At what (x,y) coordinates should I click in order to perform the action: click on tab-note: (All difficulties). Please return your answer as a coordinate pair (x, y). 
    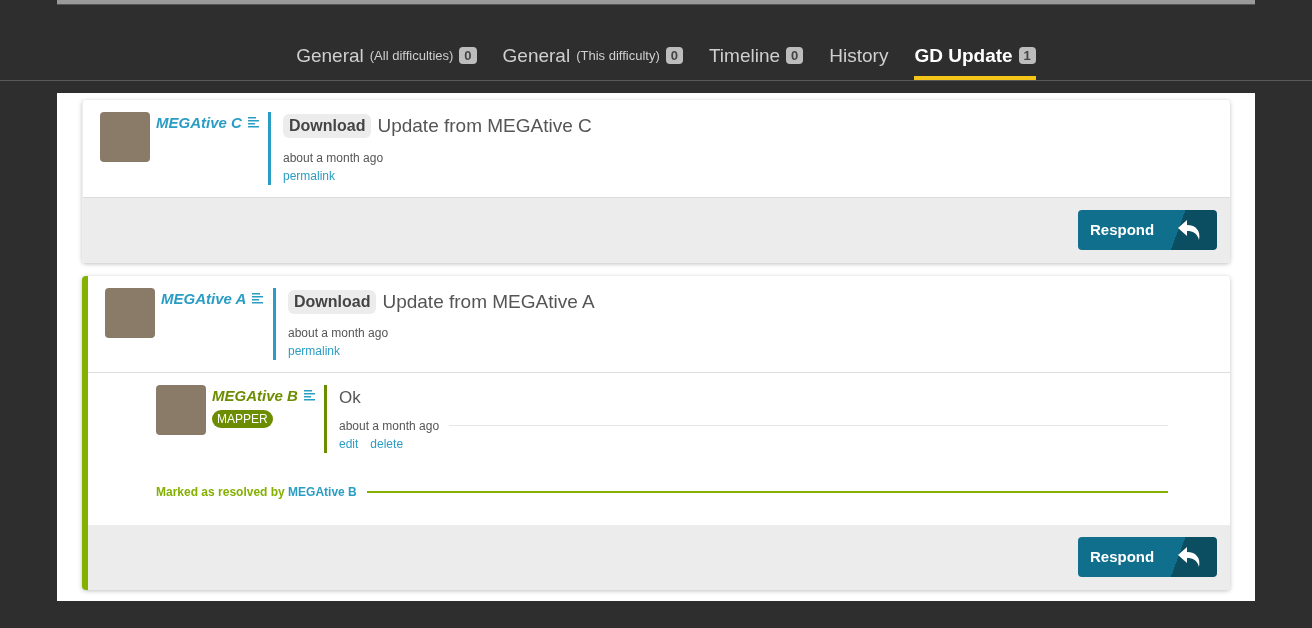
    Looking at the image, I should click on (411, 56).